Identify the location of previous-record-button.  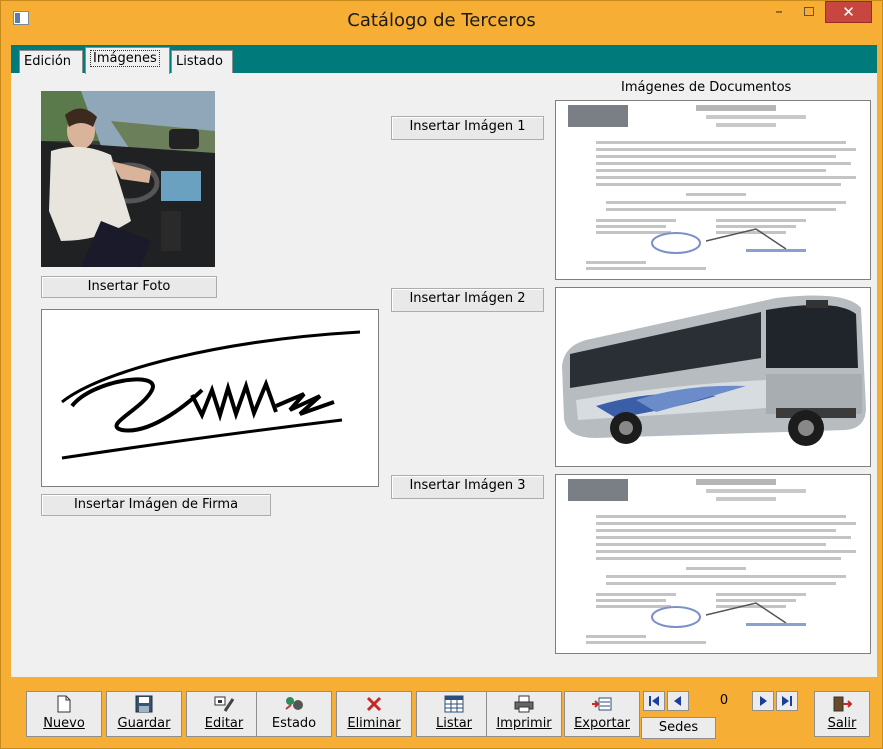
(678, 701).